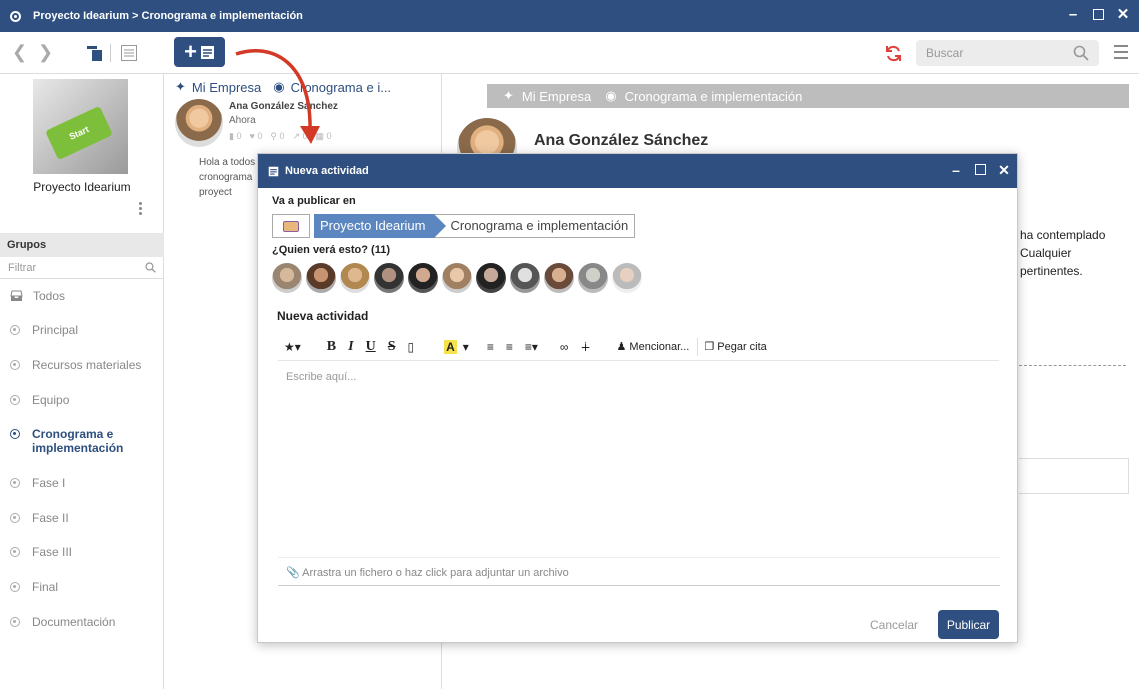 The height and width of the screenshot is (689, 1139). Describe the element at coordinates (199, 52) in the screenshot. I see `new-activity-button: +` at that location.